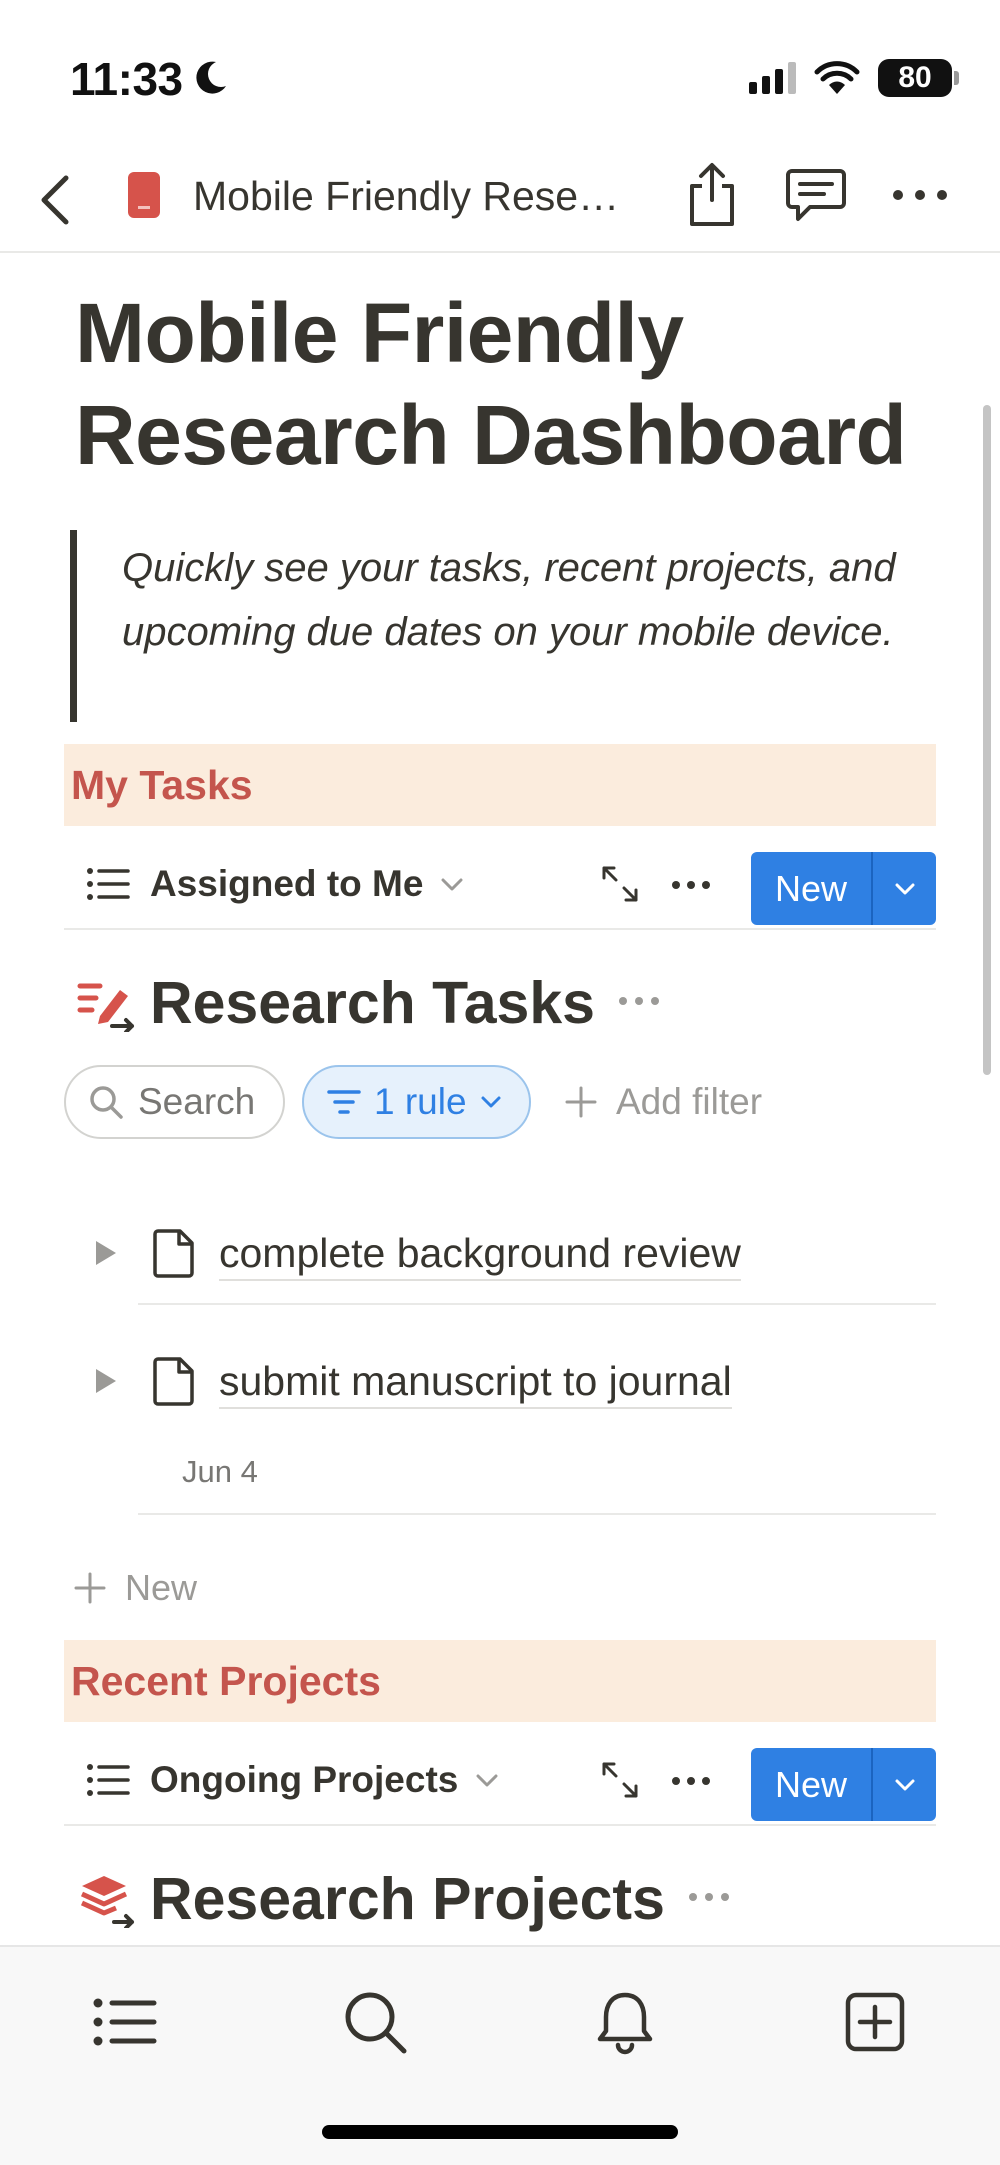  What do you see at coordinates (211, 77) in the screenshot?
I see `moon-icon` at bounding box center [211, 77].